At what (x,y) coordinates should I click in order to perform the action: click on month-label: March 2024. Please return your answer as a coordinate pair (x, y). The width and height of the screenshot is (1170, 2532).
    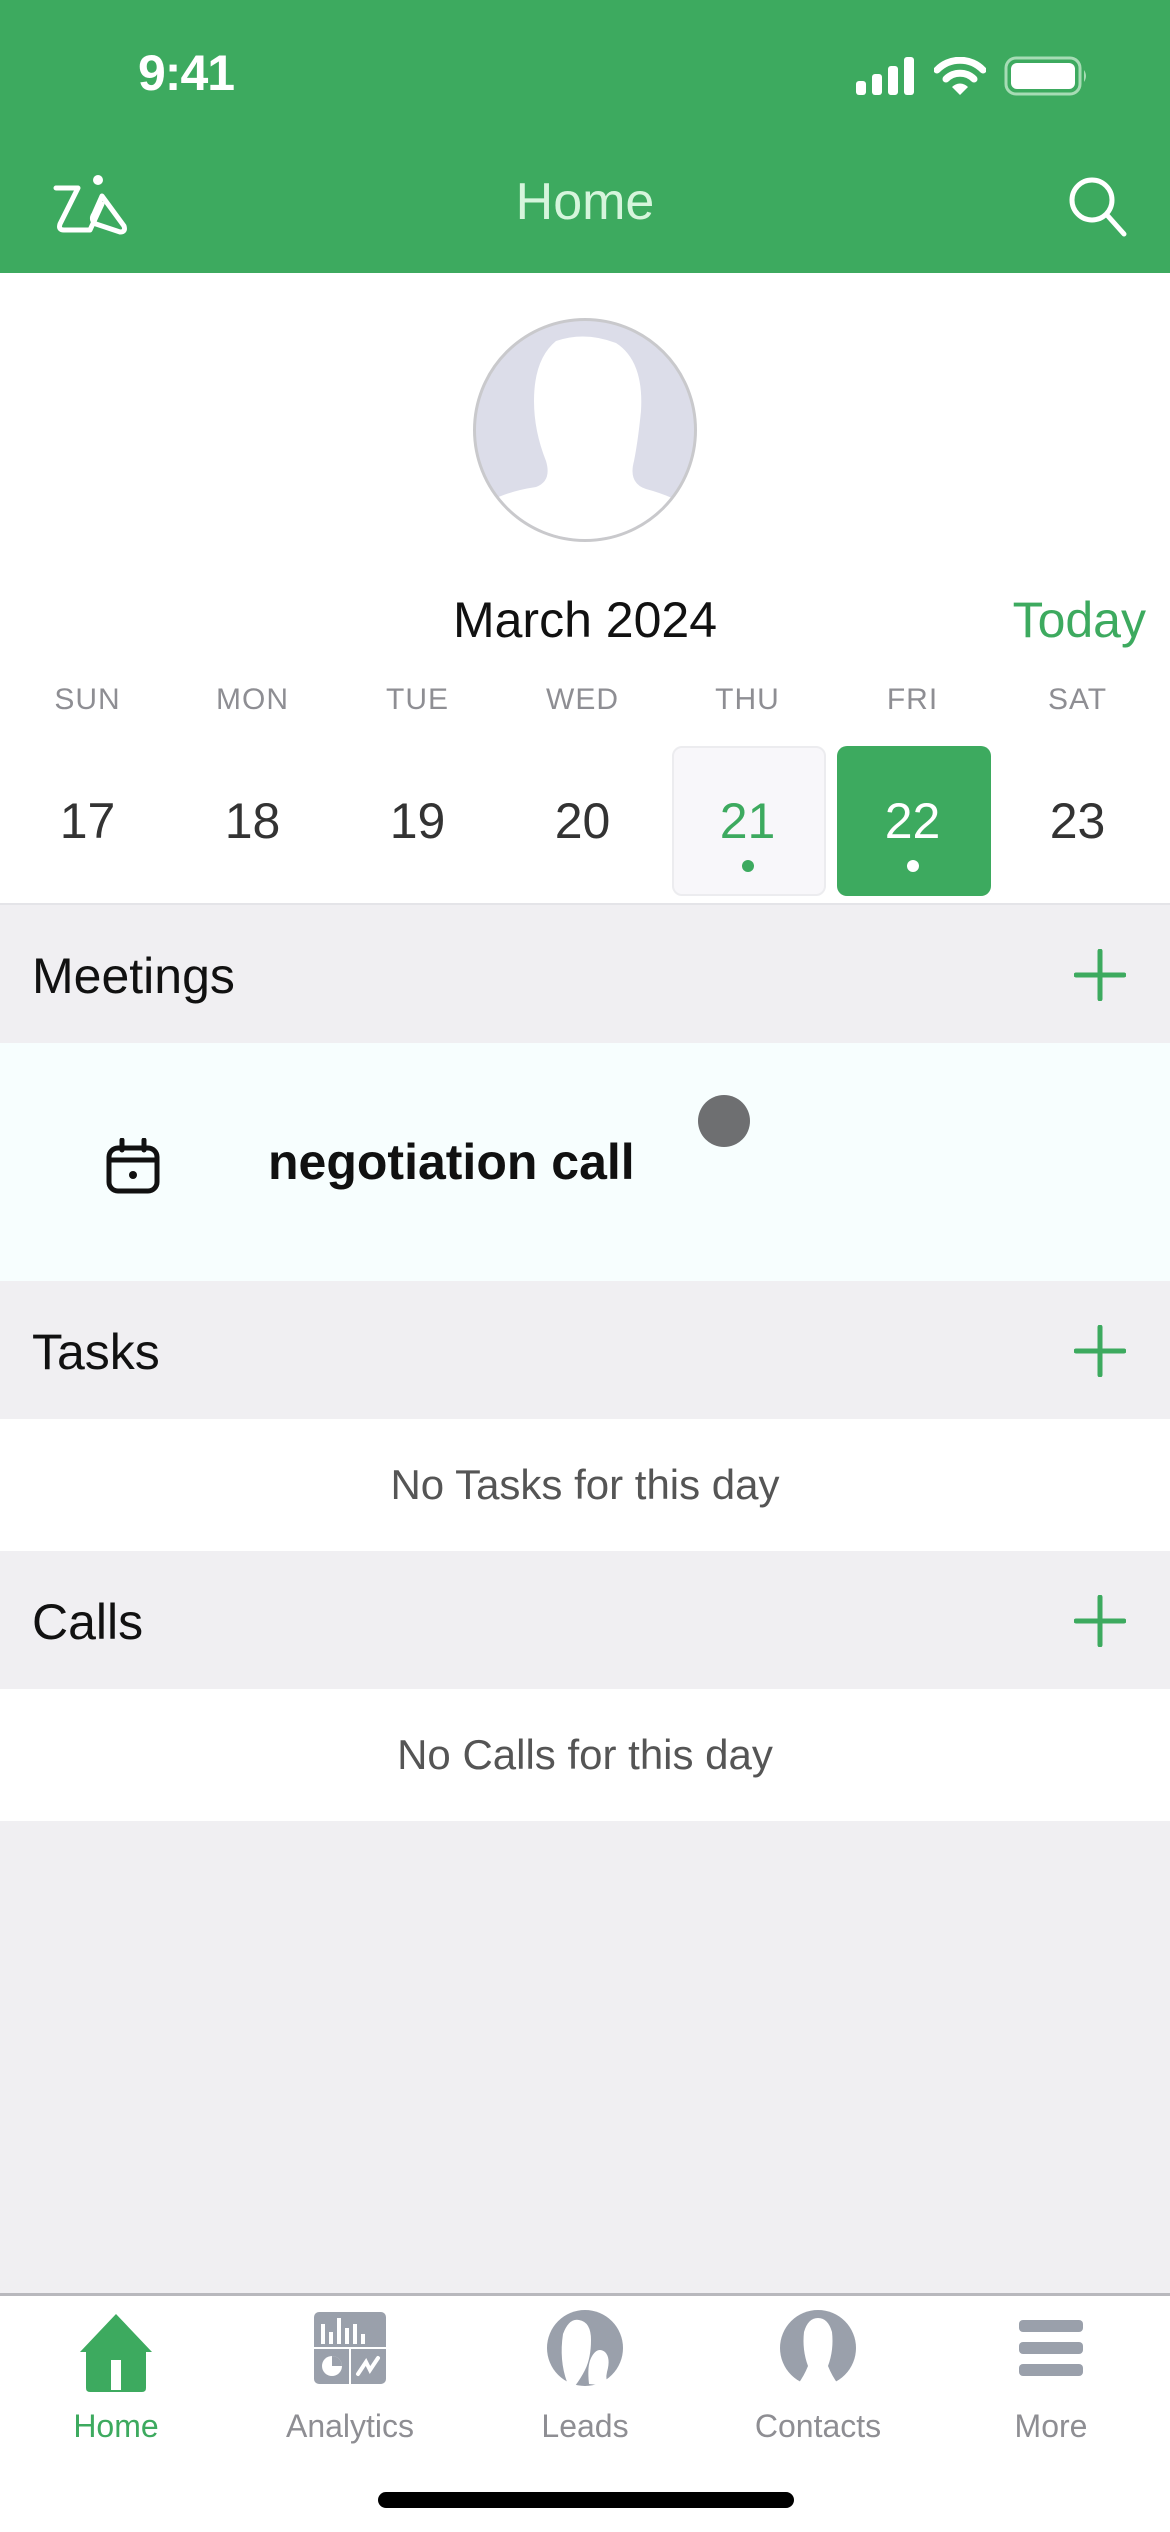
    Looking at the image, I should click on (585, 620).